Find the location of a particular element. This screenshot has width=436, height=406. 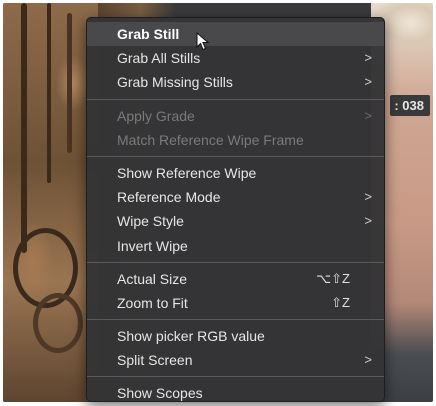

menu-item-apply-grade: Apply Grade > is located at coordinates (235, 116).